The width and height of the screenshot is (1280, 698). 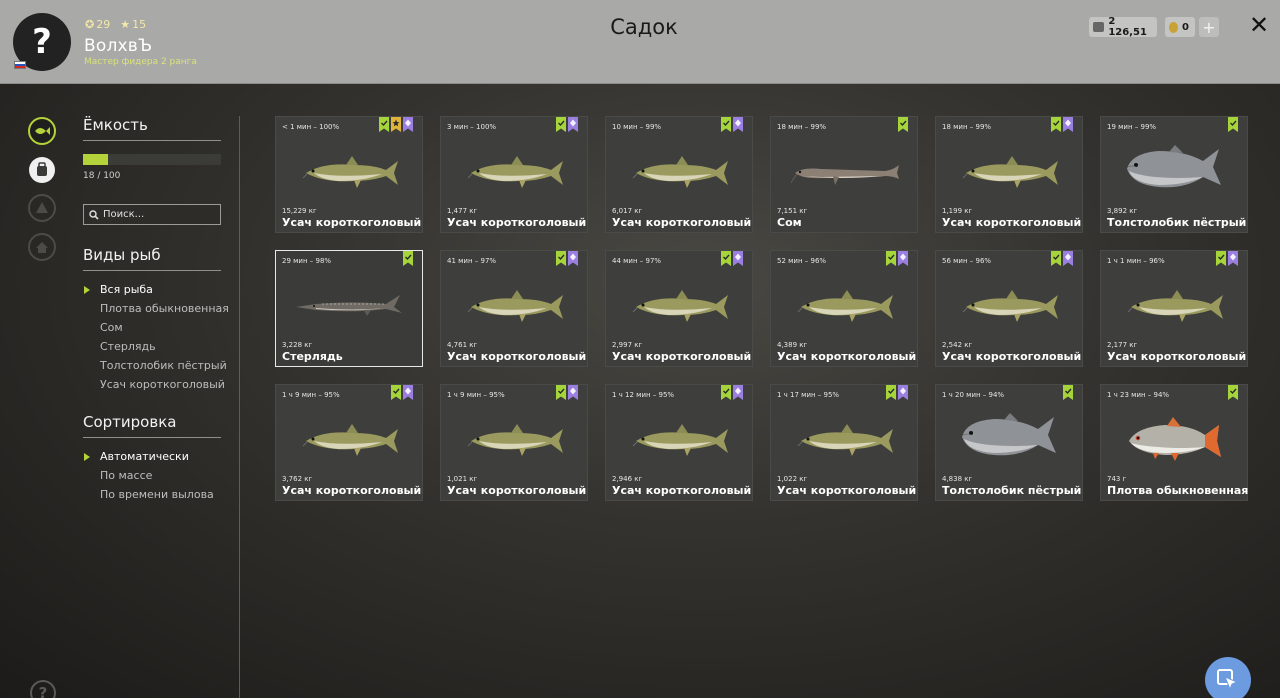 What do you see at coordinates (967, 127) in the screenshot?
I see `fish-catch-time: 18 мин – 99%` at bounding box center [967, 127].